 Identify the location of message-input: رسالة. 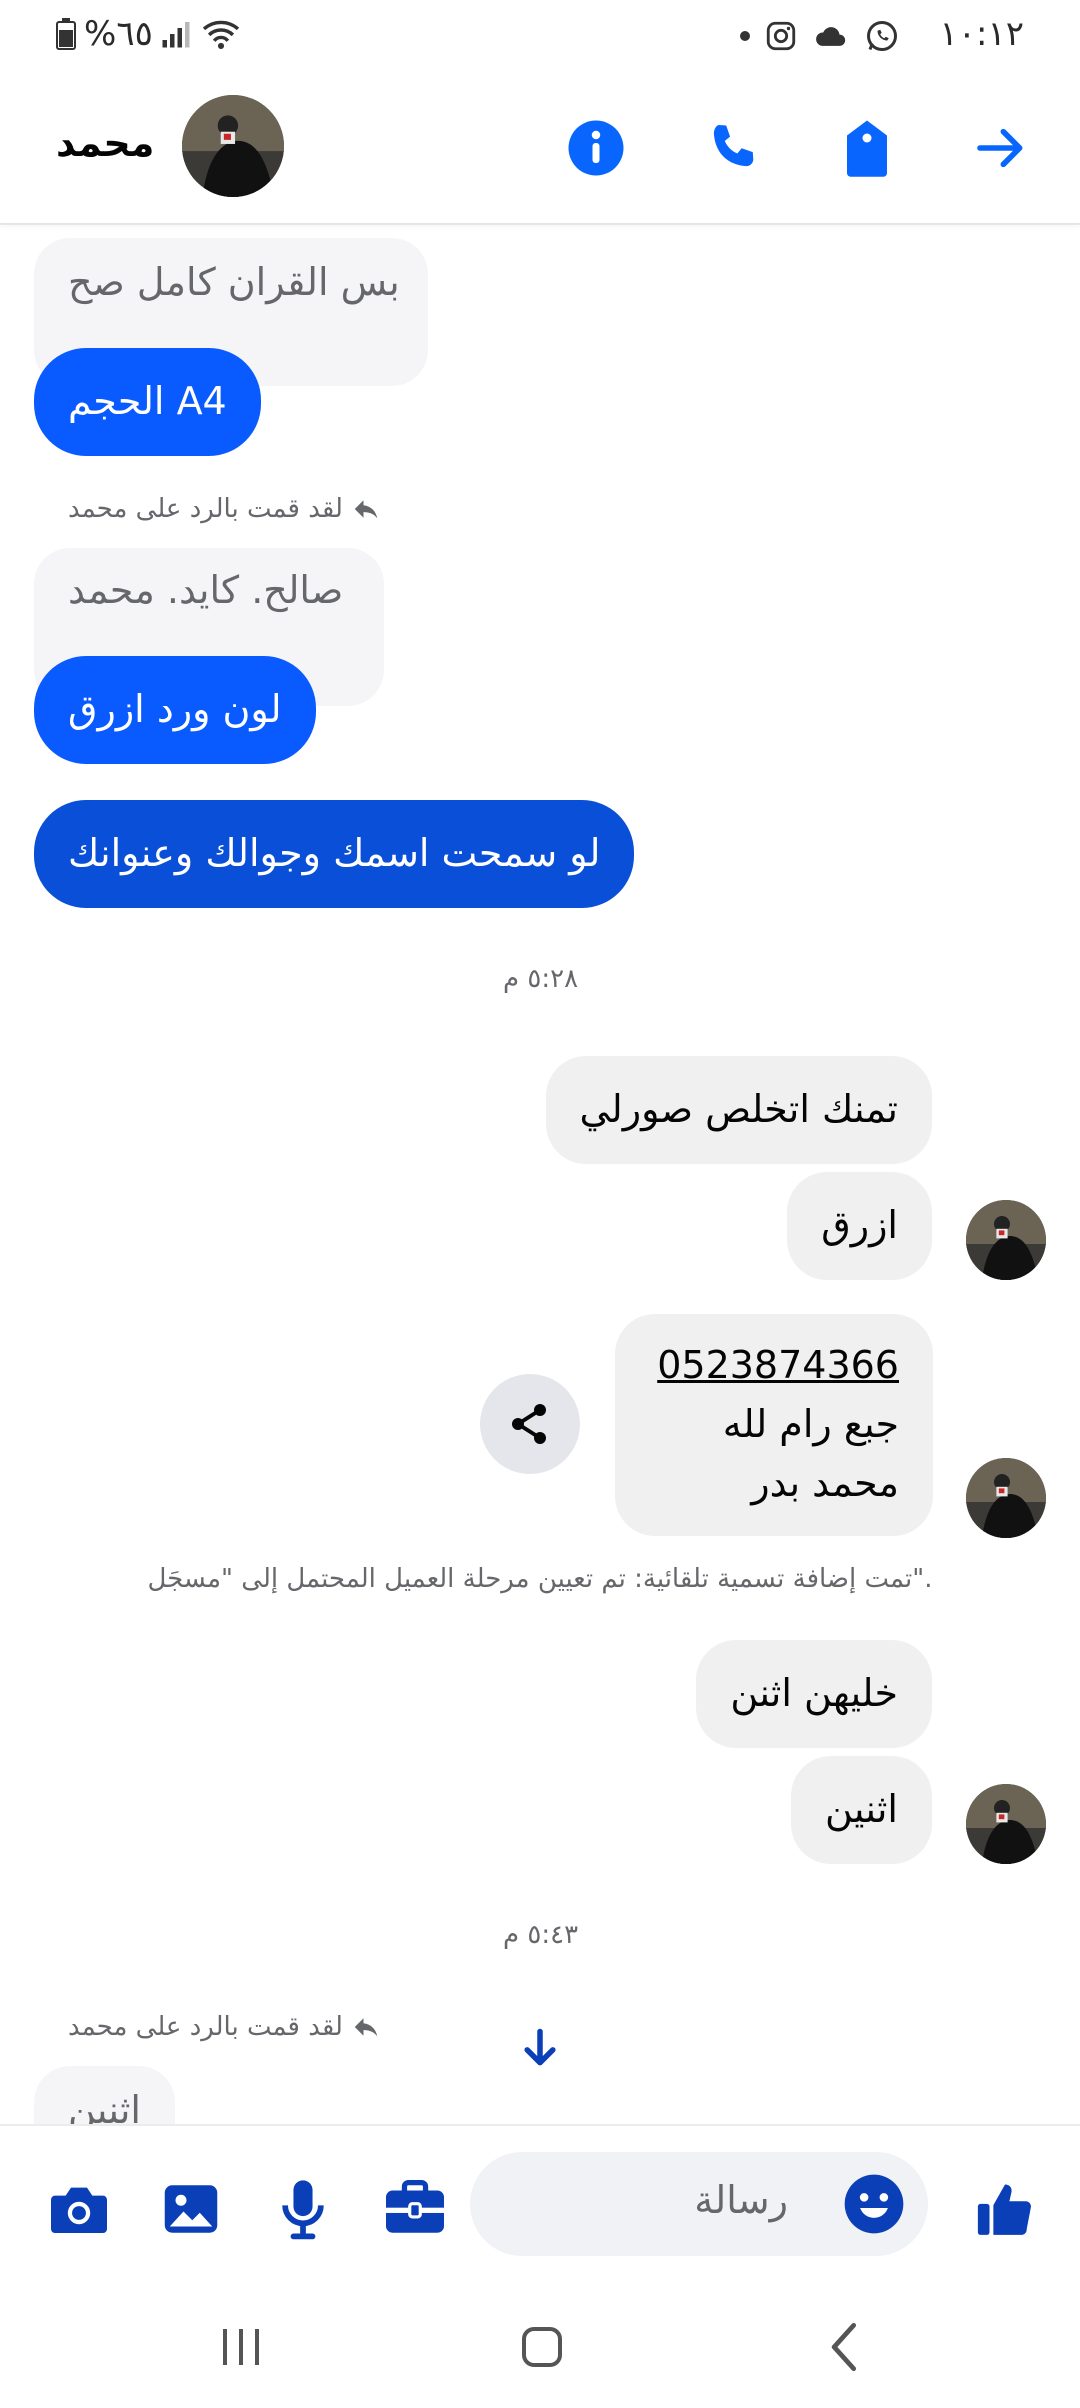
(699, 2204).